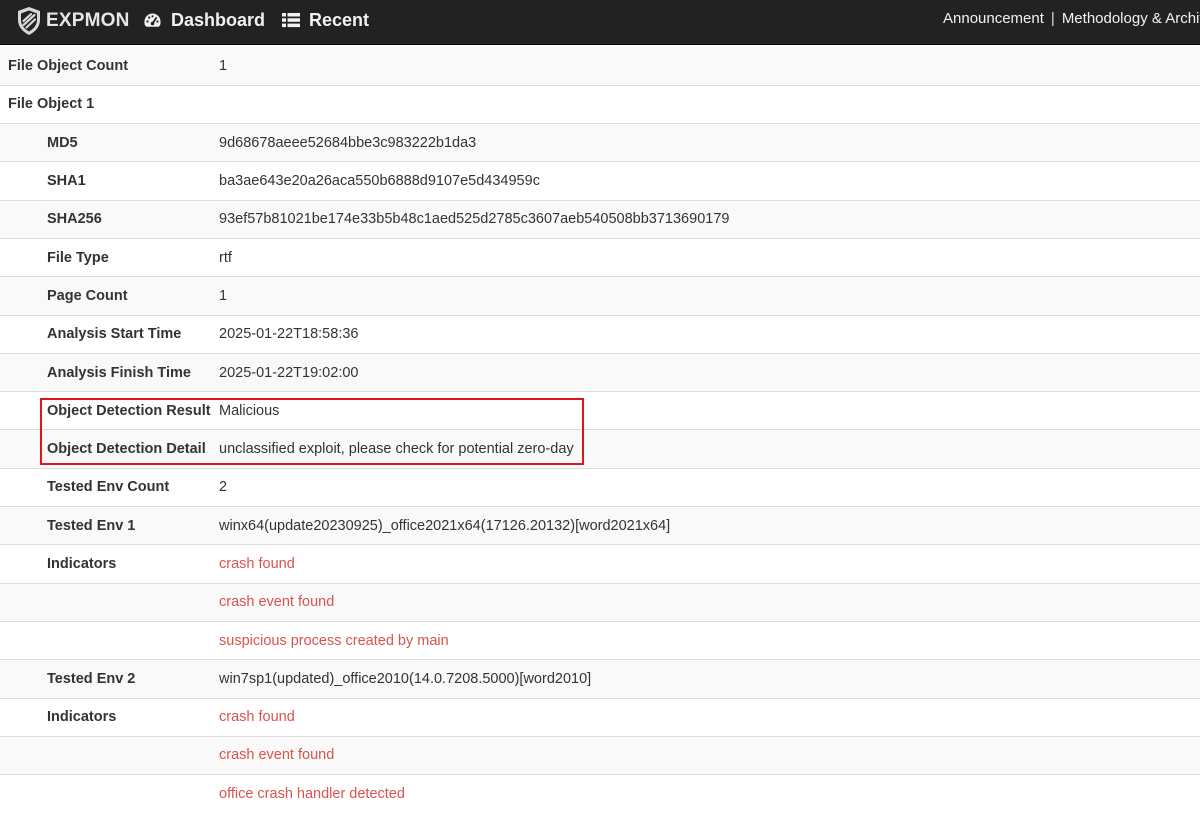  I want to click on nav-methodology: Methodology & Architecture, so click(1131, 18).